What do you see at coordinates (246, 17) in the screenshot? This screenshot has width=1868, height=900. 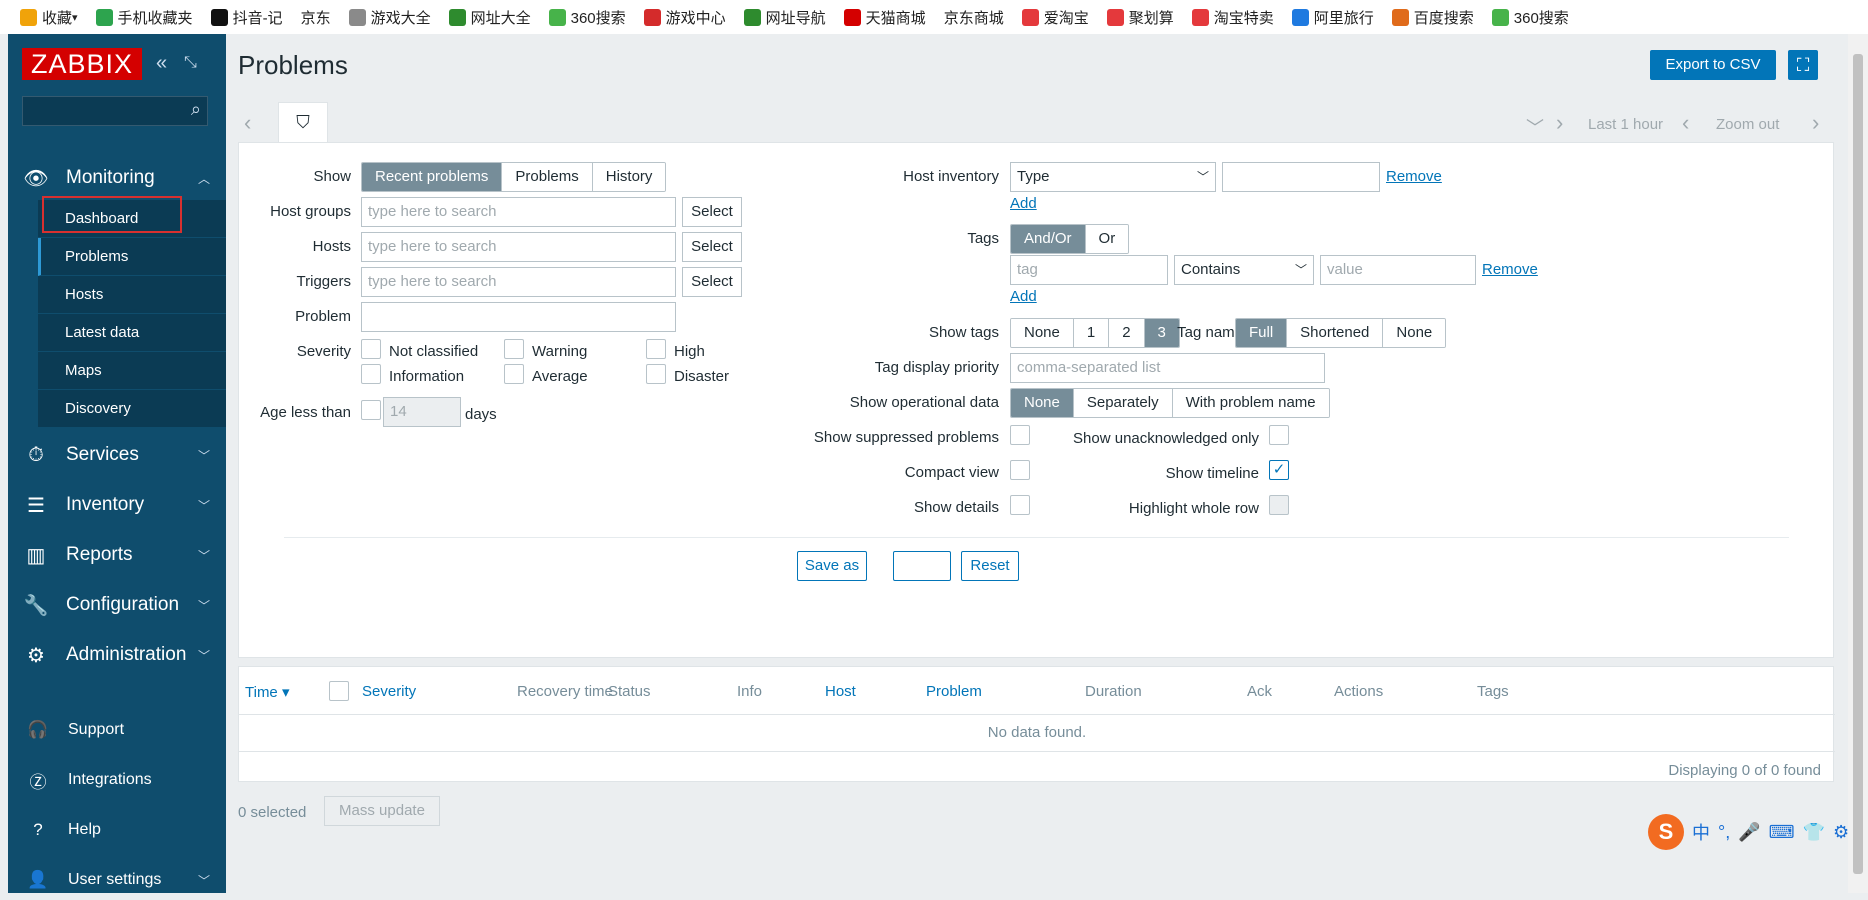 I see `bookmark-item: 抖音-记` at bounding box center [246, 17].